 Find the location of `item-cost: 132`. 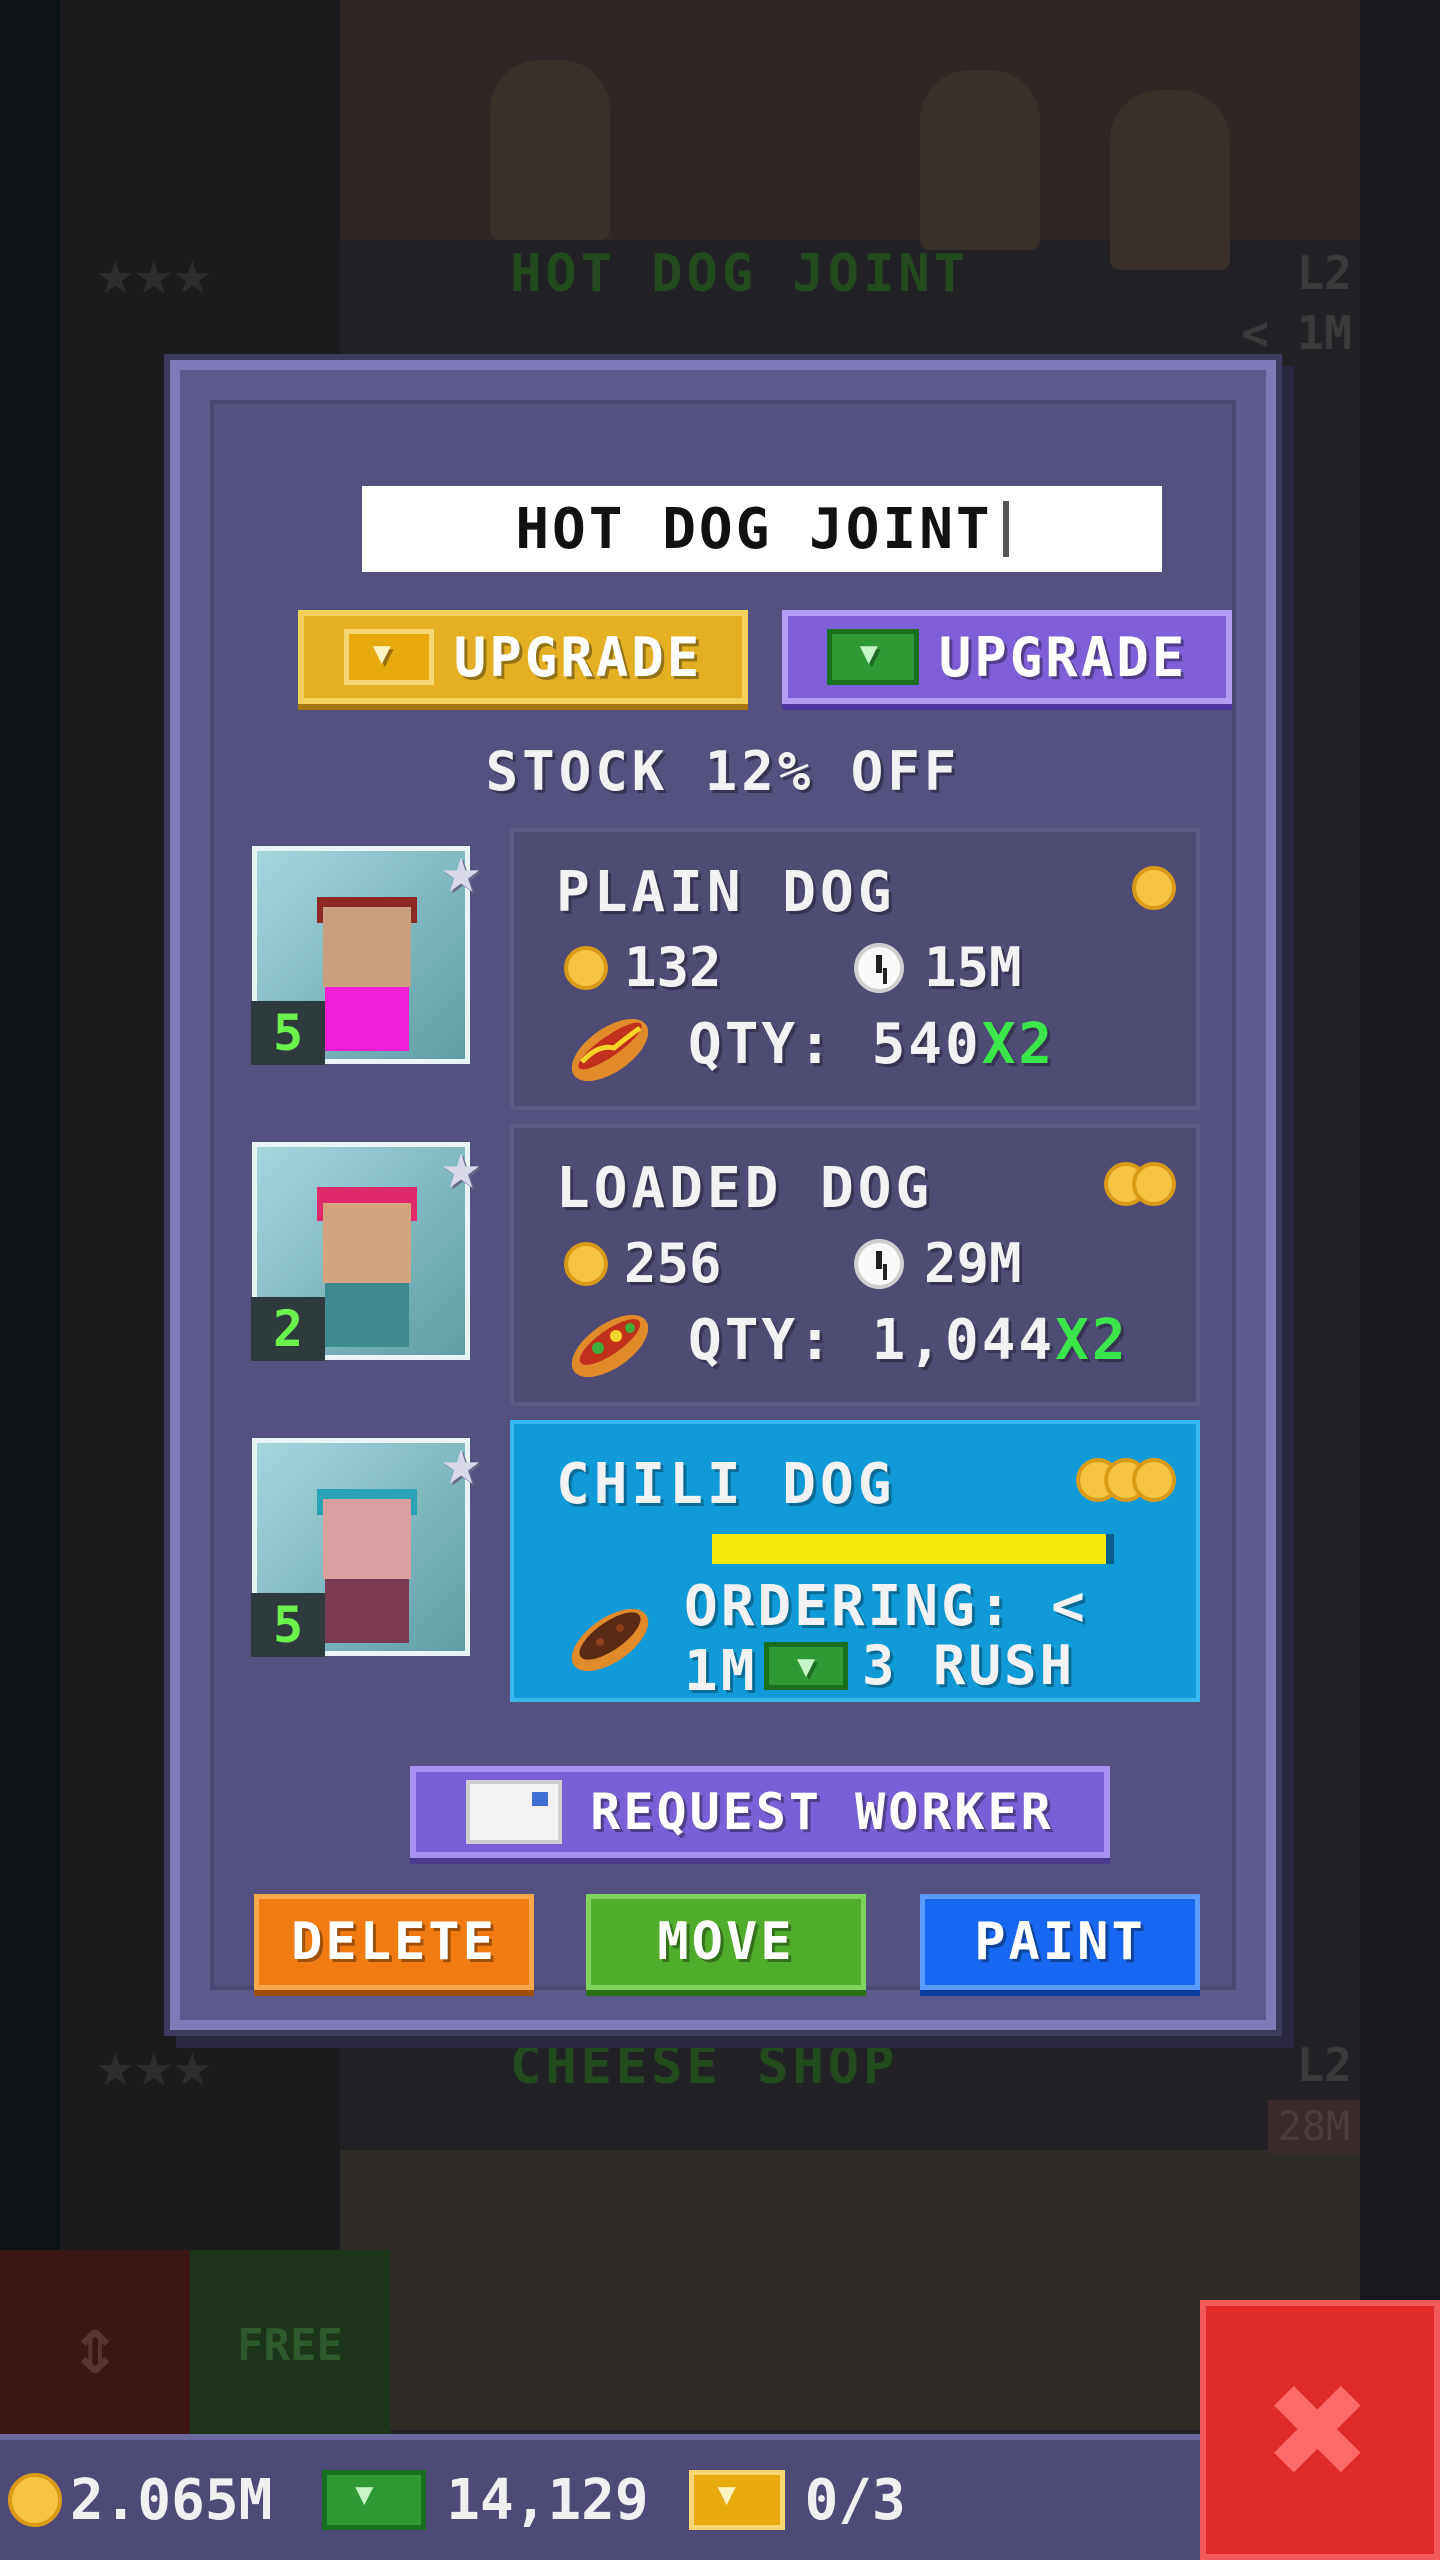

item-cost: 132 is located at coordinates (643, 967).